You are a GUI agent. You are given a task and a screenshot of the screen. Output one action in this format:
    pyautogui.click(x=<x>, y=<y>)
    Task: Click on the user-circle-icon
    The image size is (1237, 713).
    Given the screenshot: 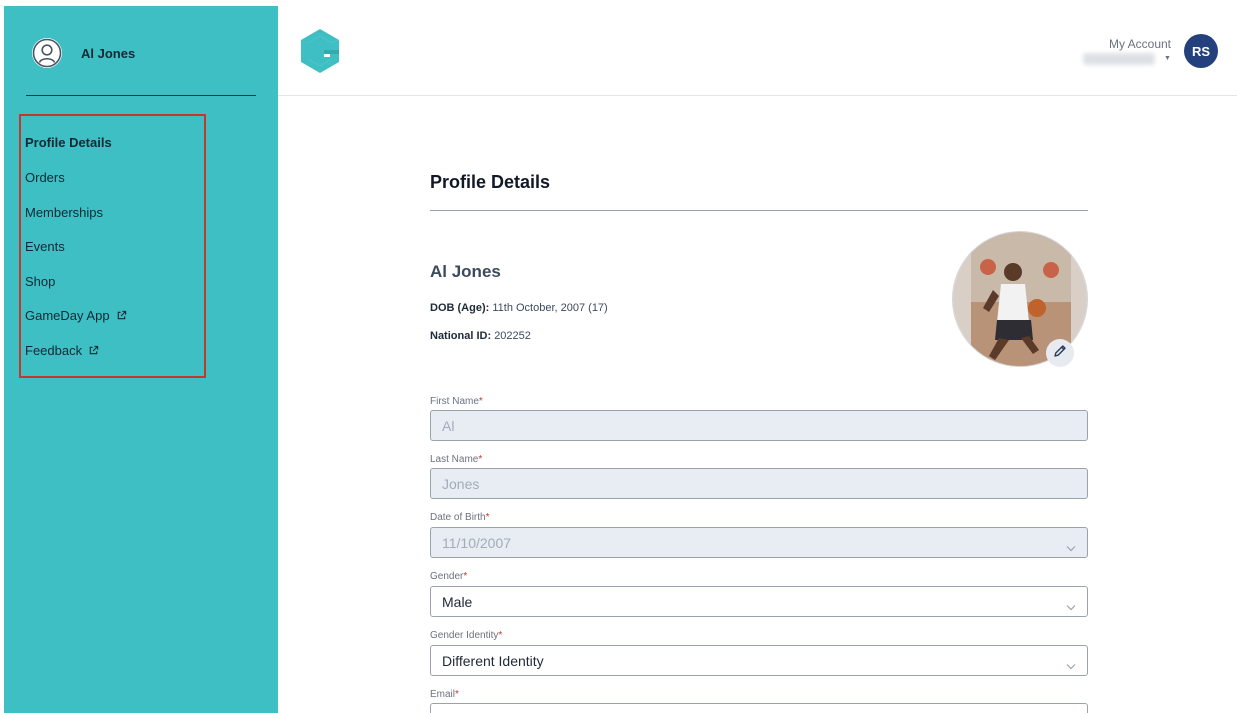 What is the action you would take?
    pyautogui.click(x=47, y=53)
    